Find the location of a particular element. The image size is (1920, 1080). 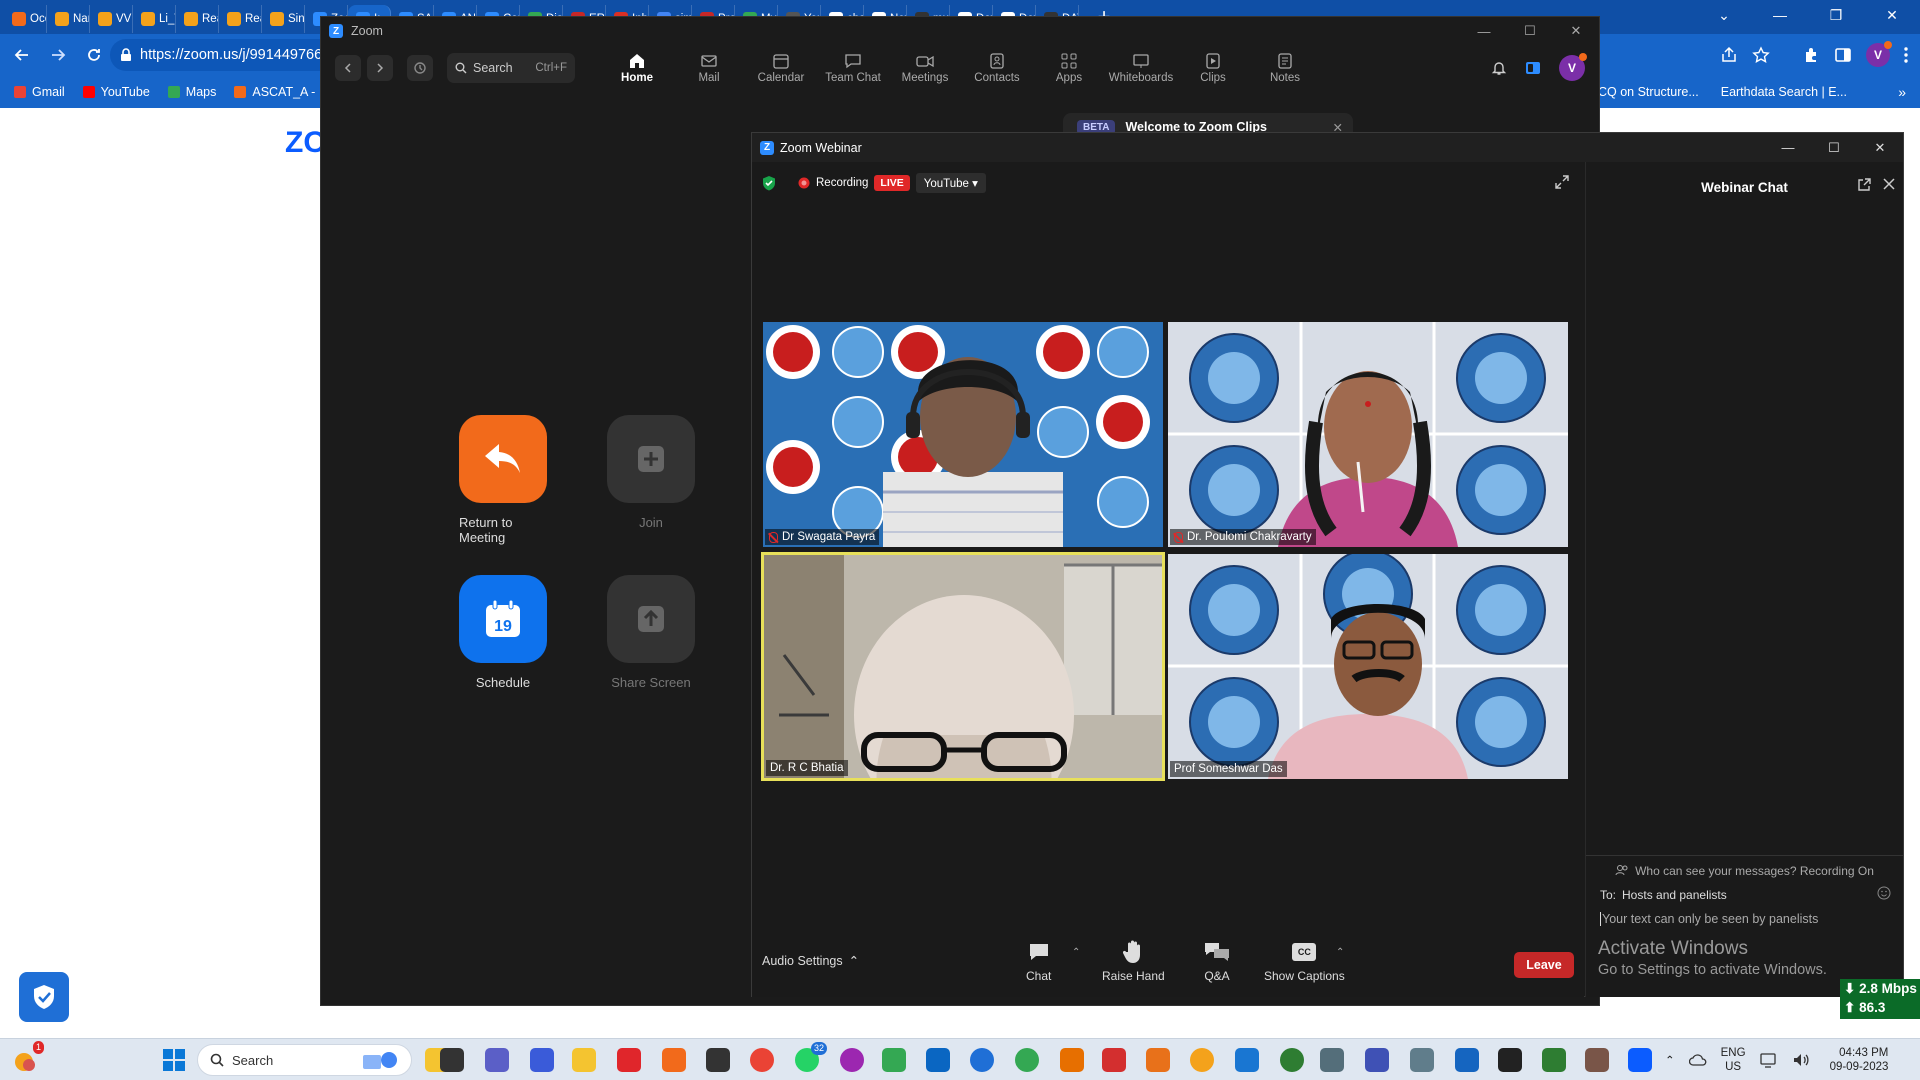

windows-start-icon is located at coordinates (174, 1060).